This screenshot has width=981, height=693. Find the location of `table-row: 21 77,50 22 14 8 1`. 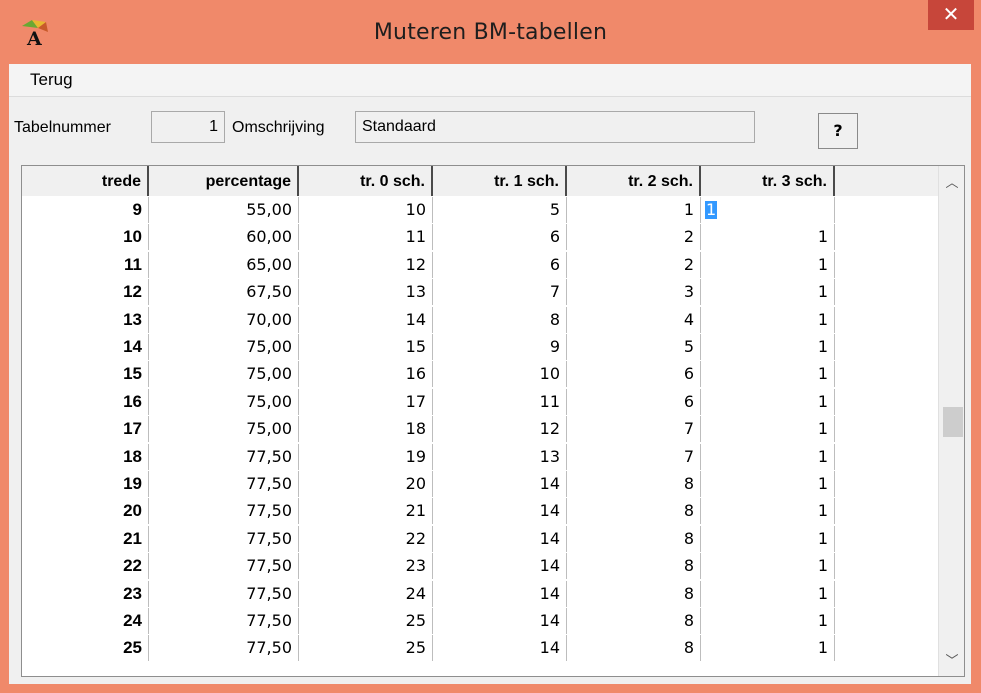

table-row: 21 77,50 22 14 8 1 is located at coordinates (480, 538).